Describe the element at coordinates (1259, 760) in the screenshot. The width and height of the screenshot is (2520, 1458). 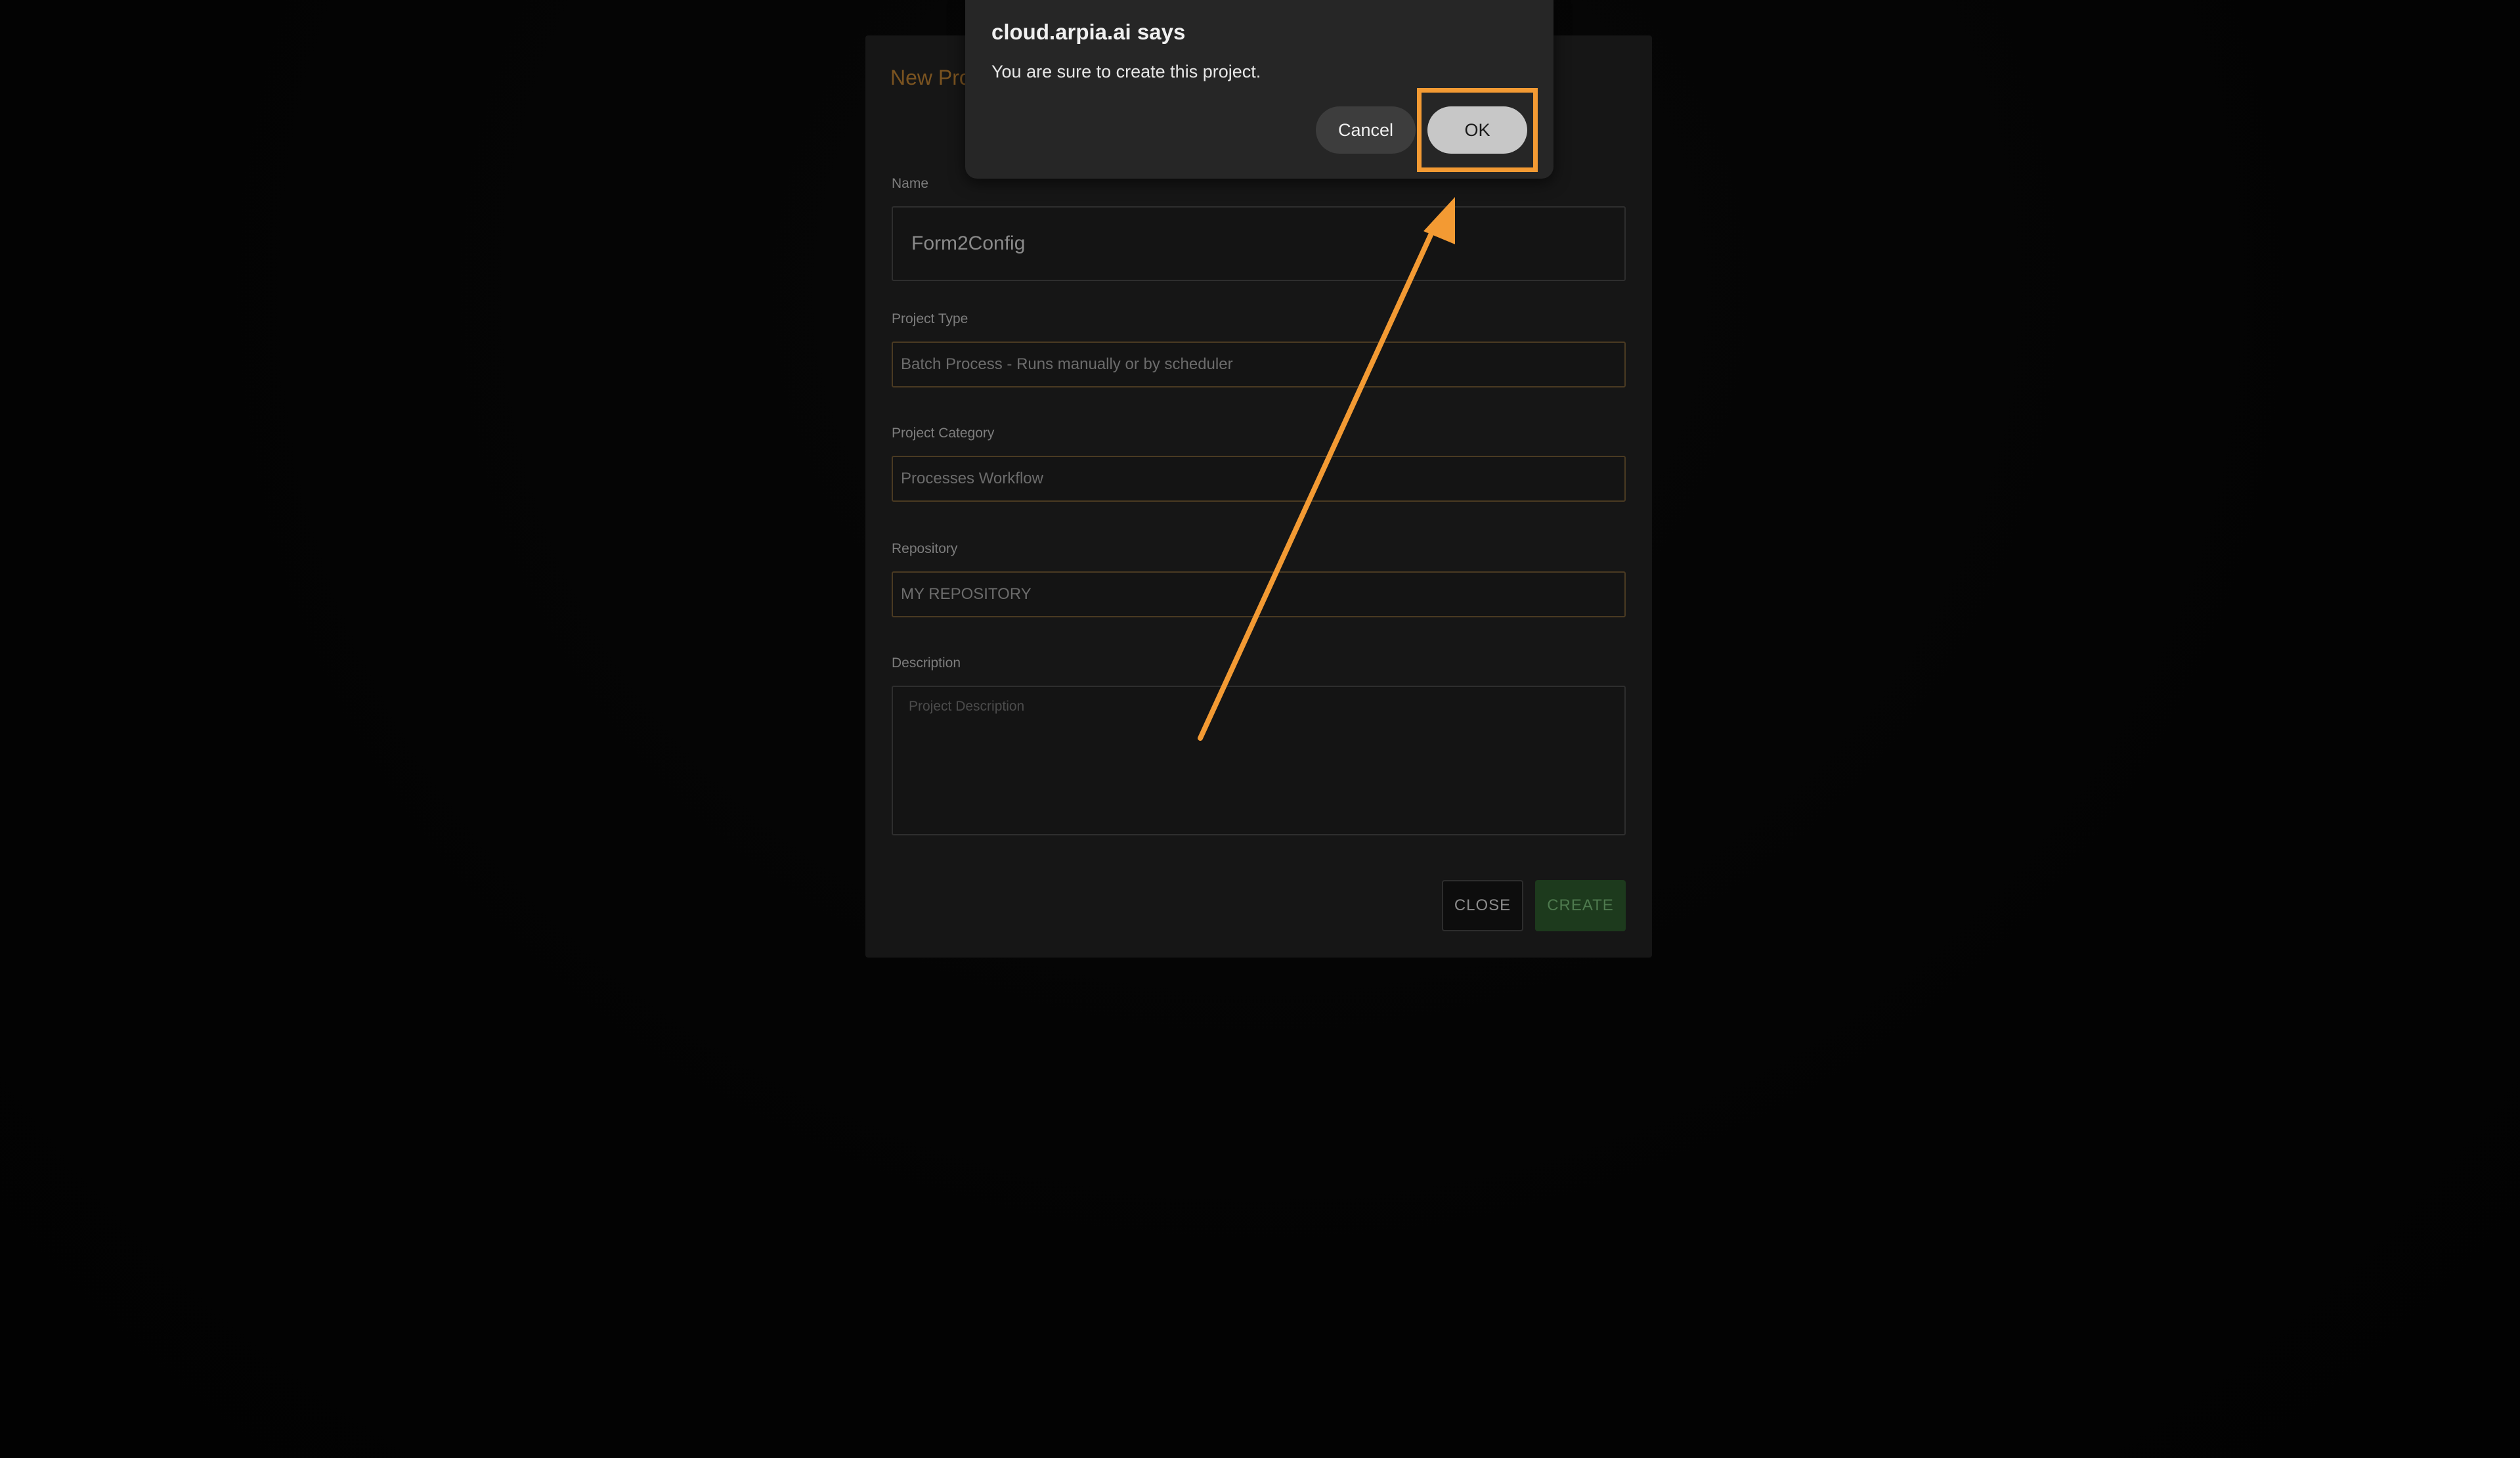
I see `description-textarea: Project Description` at that location.